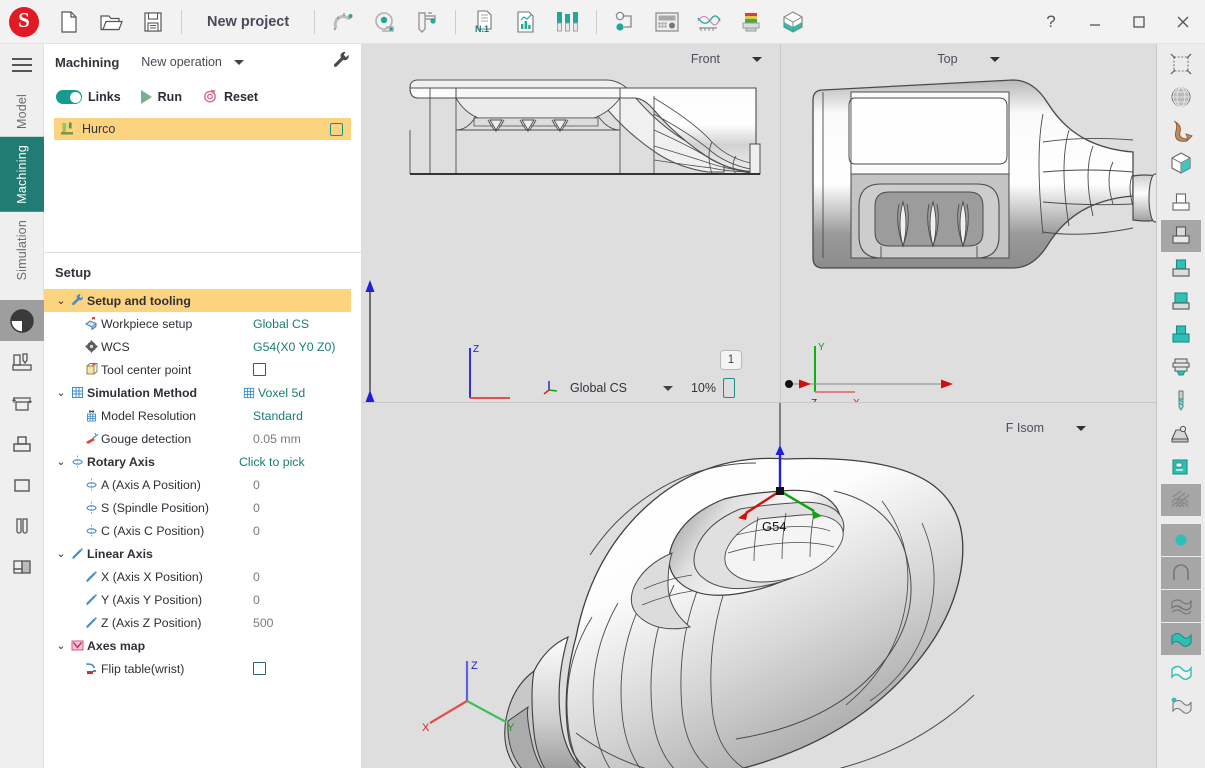 The image size is (1205, 768). What do you see at coordinates (202, 484) in the screenshot?
I see `tree-row-axis-a: A (Axis A Position) 0` at bounding box center [202, 484].